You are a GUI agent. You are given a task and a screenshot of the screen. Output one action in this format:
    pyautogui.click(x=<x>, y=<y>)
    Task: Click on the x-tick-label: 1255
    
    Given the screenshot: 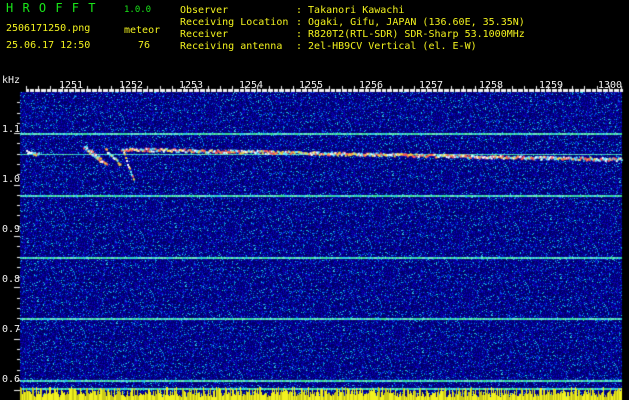 What is the action you would take?
    pyautogui.click(x=311, y=85)
    